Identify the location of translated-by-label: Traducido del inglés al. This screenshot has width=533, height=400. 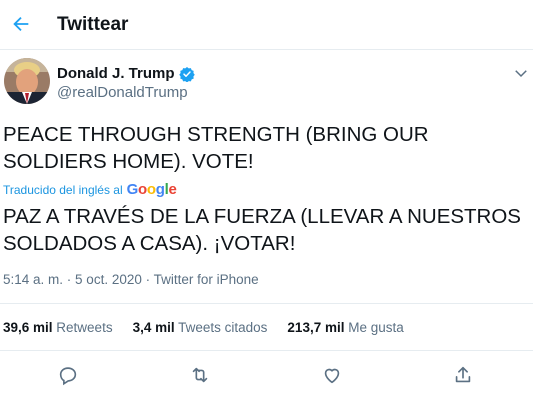
(63, 189).